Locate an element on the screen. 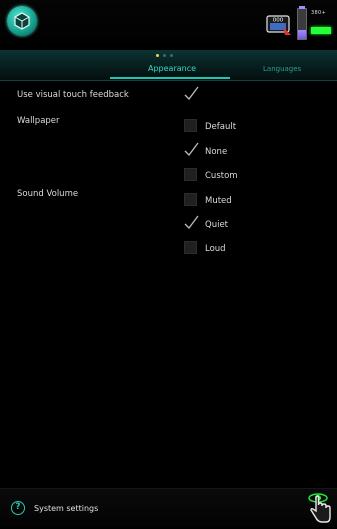  tab-appearance: Appearance is located at coordinates (172, 68).